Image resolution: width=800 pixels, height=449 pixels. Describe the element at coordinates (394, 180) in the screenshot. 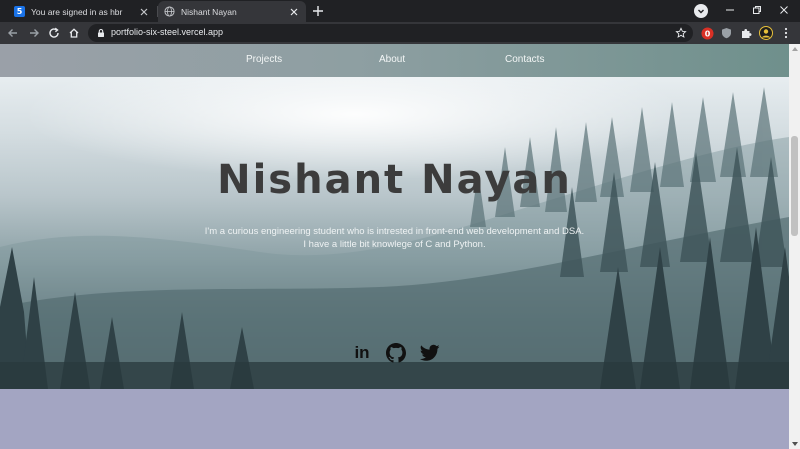

I see `hero-name-heading: Nishant Nayan` at that location.